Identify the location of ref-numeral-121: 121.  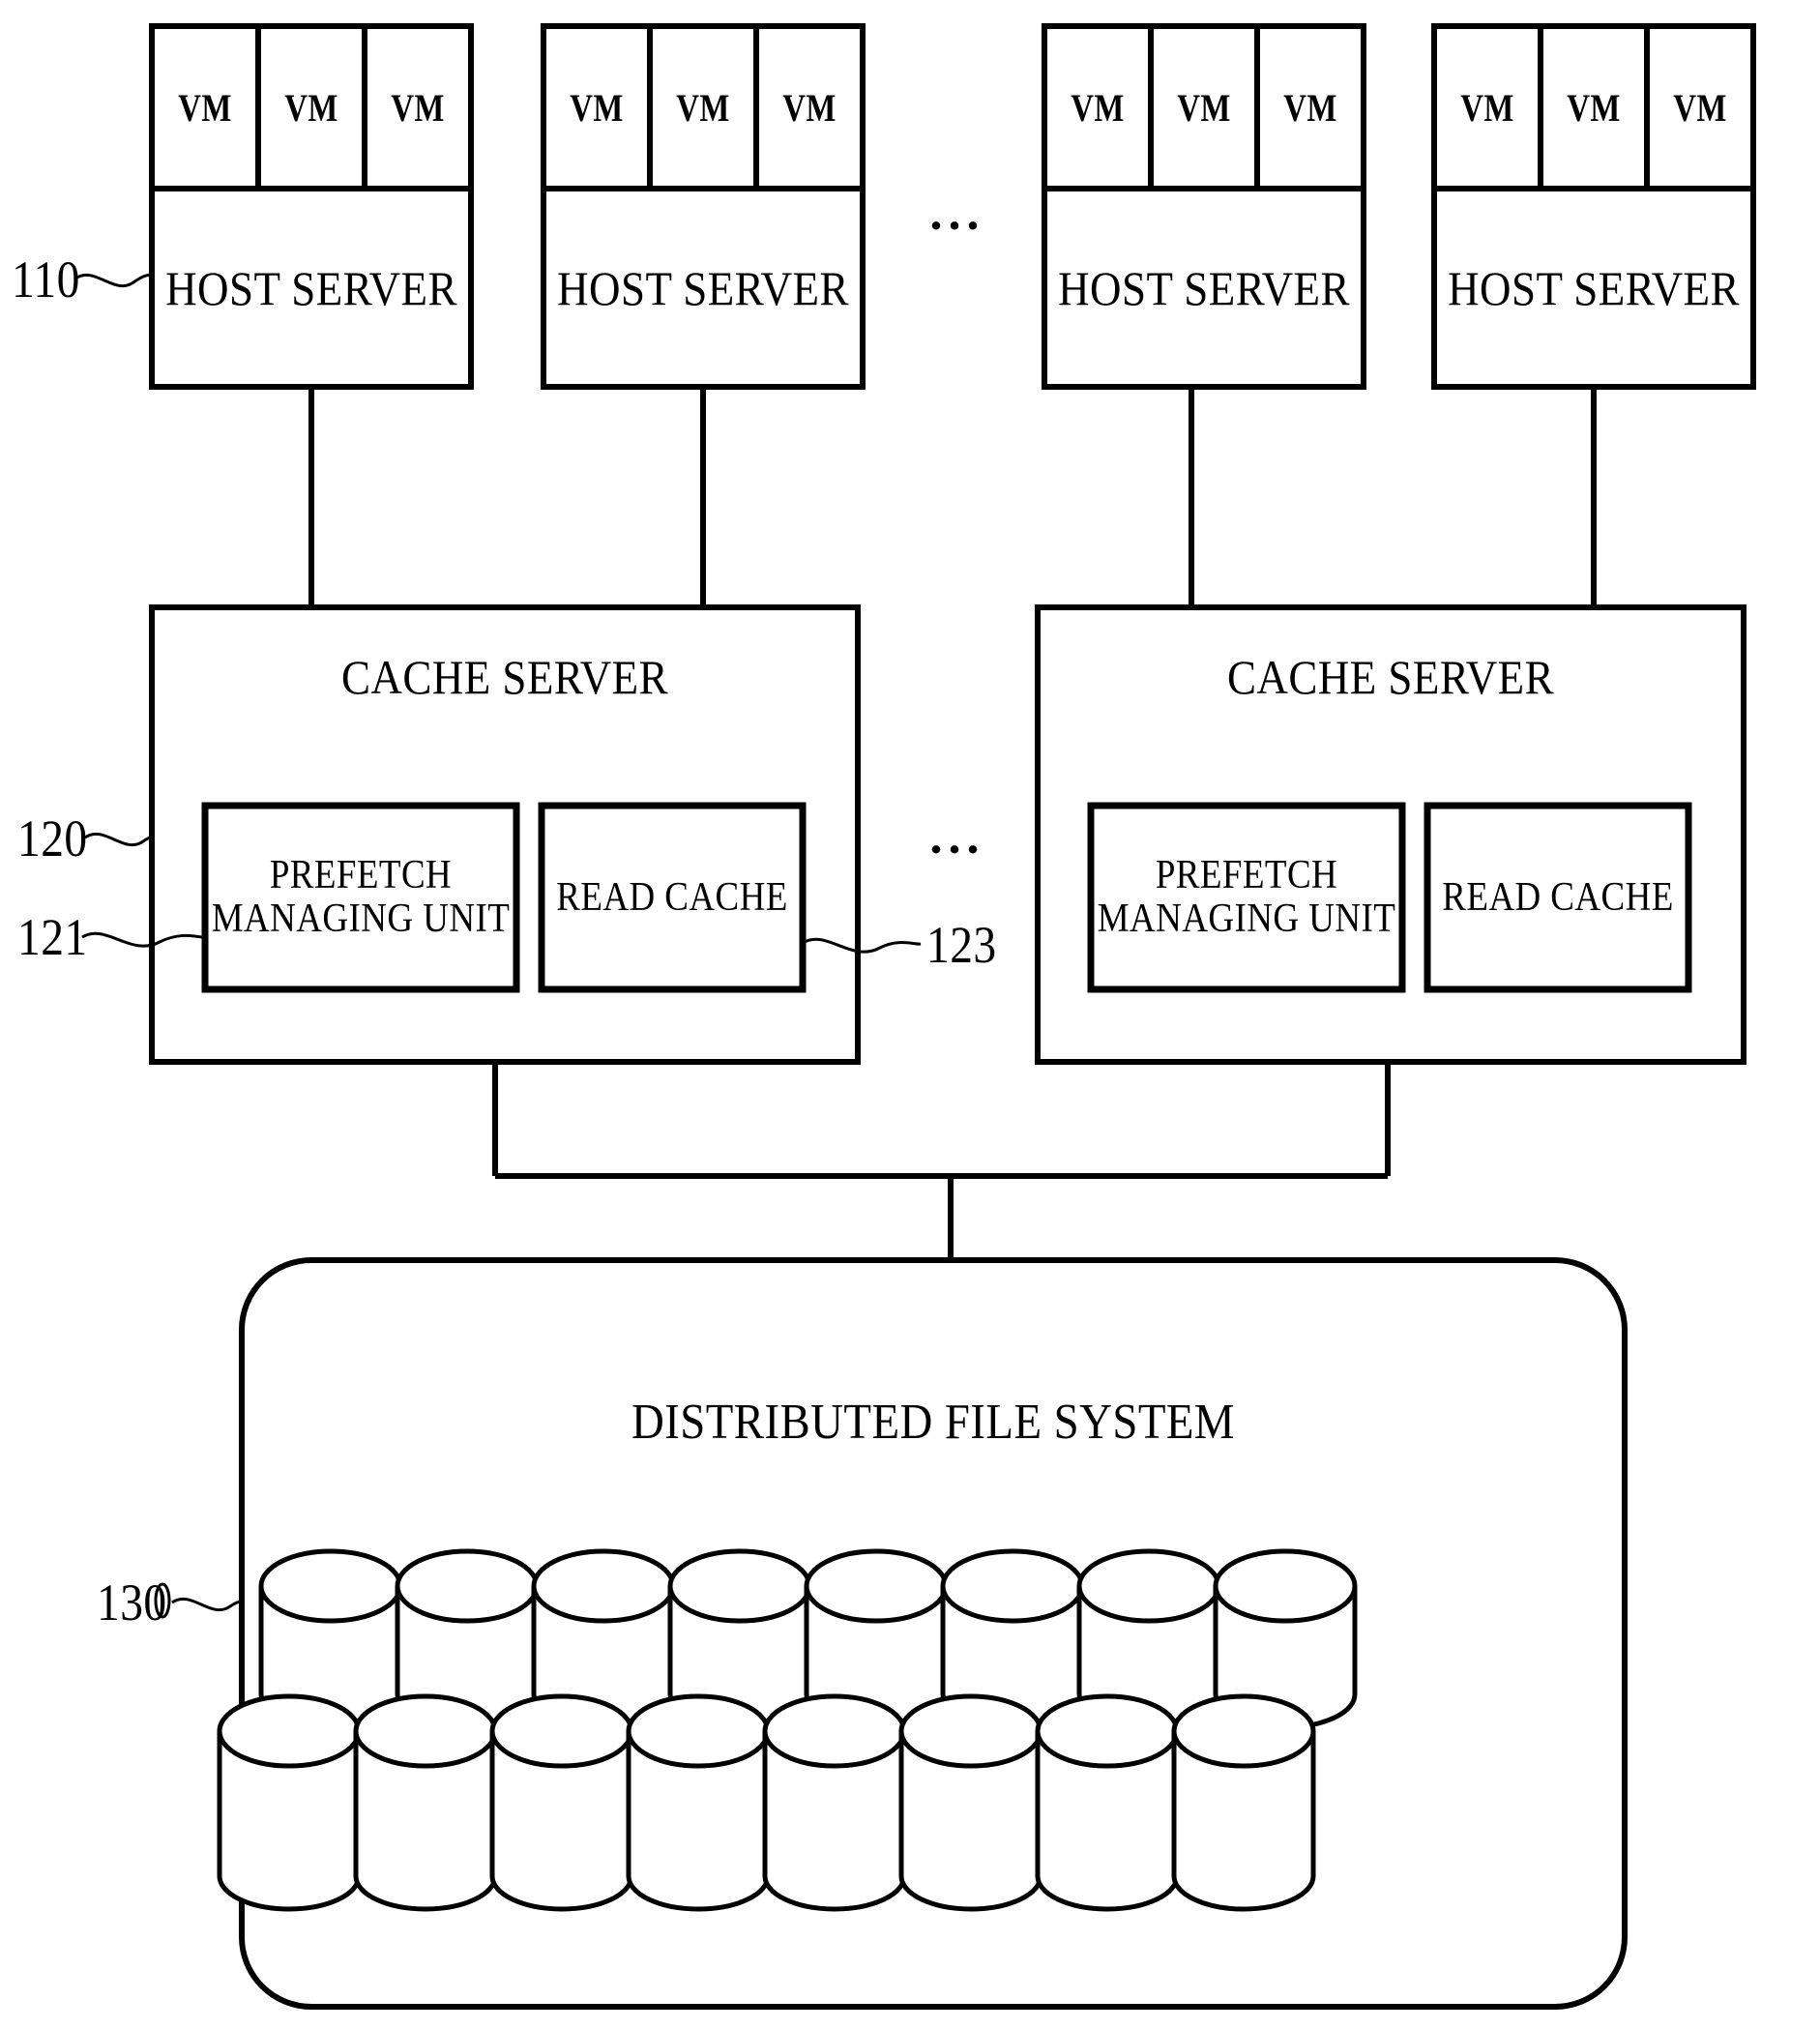
(53, 937).